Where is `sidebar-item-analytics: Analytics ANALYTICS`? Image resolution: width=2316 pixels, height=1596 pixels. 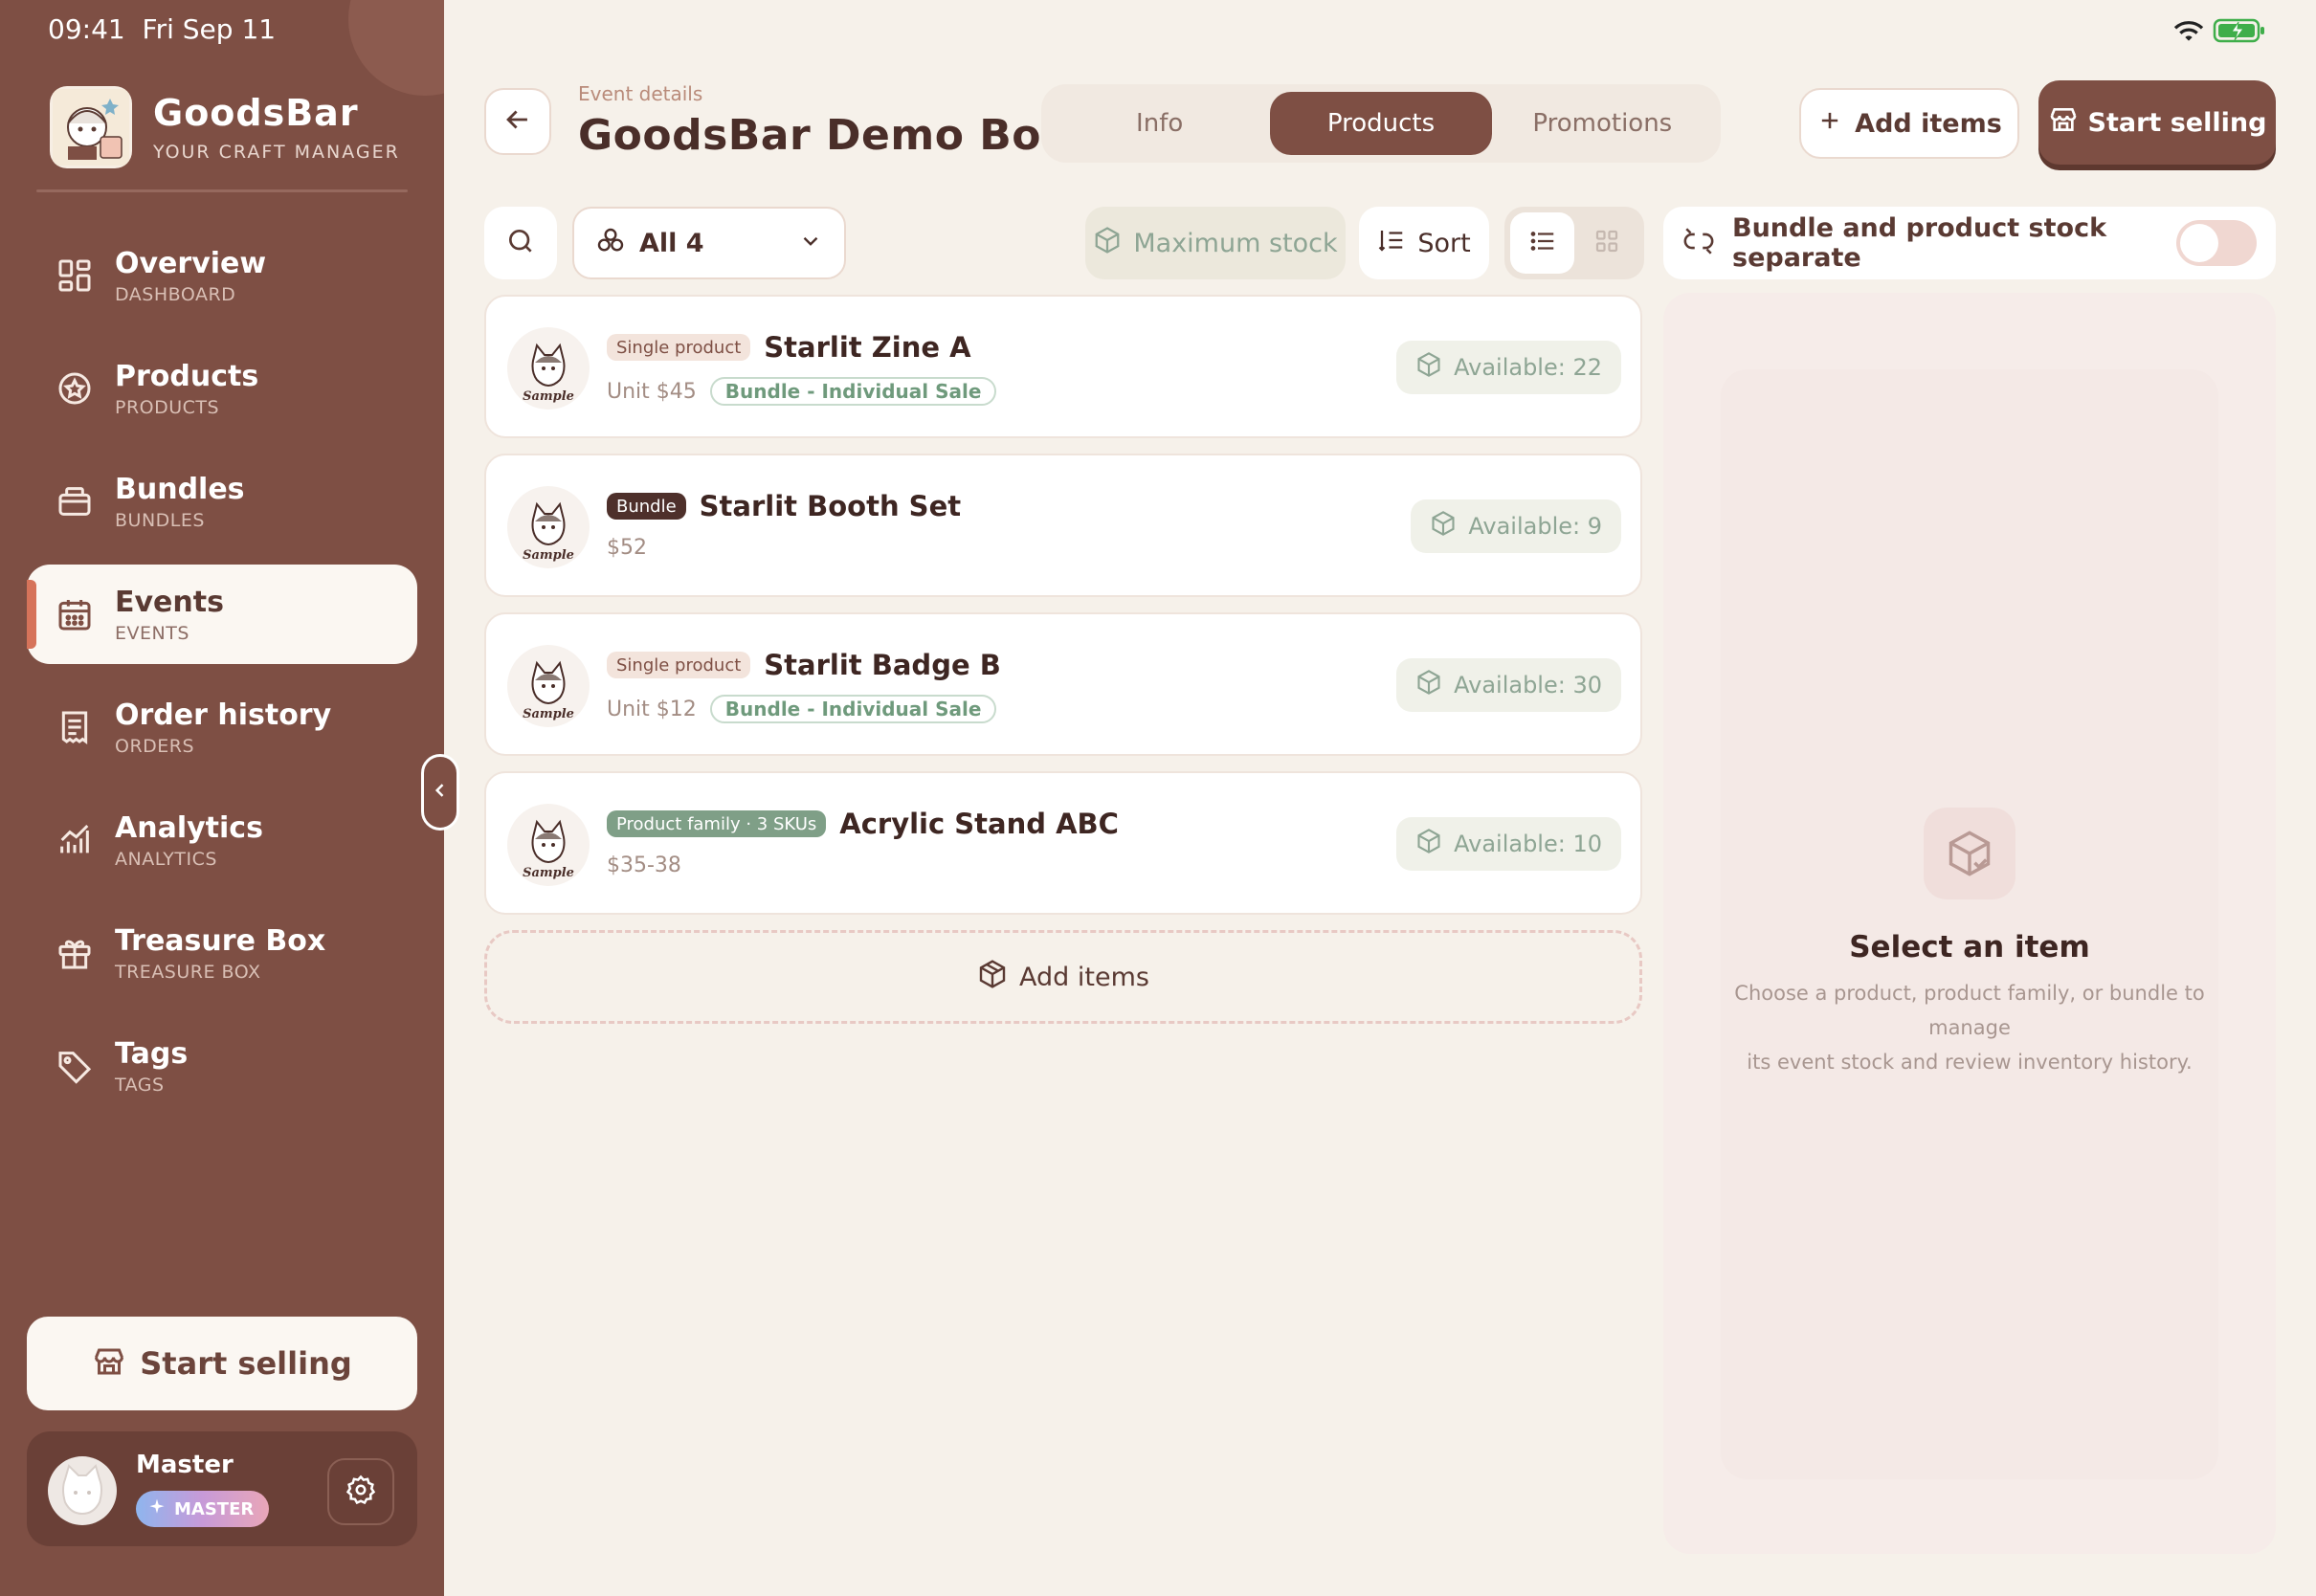
sidebar-item-analytics: Analytics ANALYTICS is located at coordinates (222, 840).